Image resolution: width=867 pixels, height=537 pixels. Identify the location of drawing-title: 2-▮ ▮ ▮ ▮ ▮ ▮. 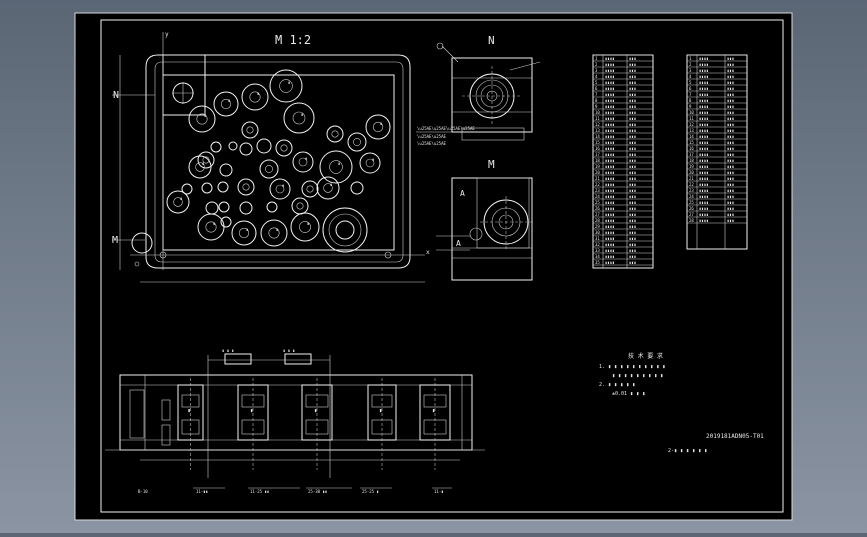
(687, 451).